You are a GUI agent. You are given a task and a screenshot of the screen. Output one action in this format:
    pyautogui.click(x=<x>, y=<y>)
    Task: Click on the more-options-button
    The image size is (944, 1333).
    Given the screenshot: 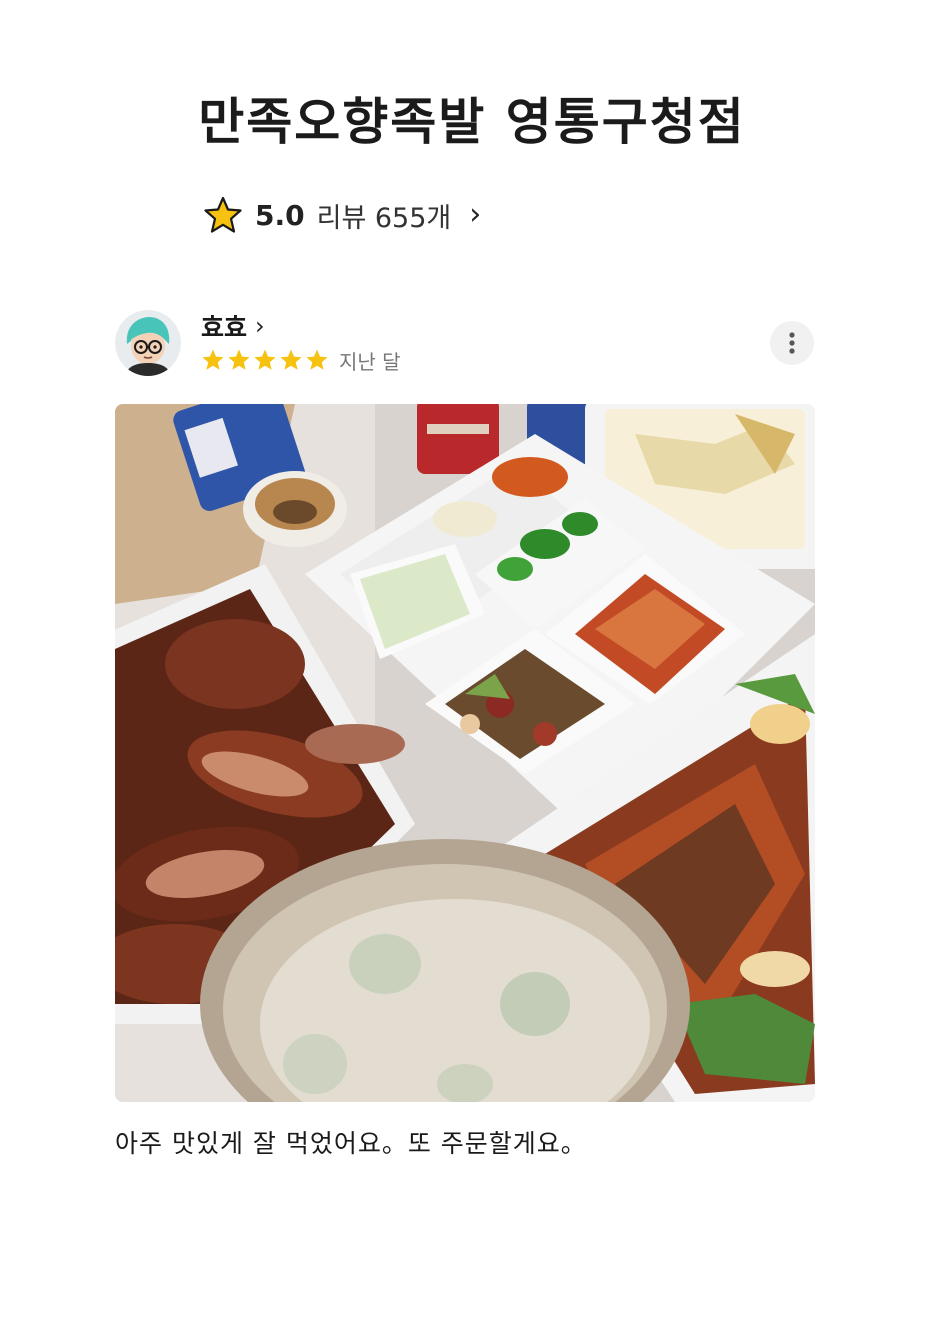 What is the action you would take?
    pyautogui.click(x=792, y=343)
    